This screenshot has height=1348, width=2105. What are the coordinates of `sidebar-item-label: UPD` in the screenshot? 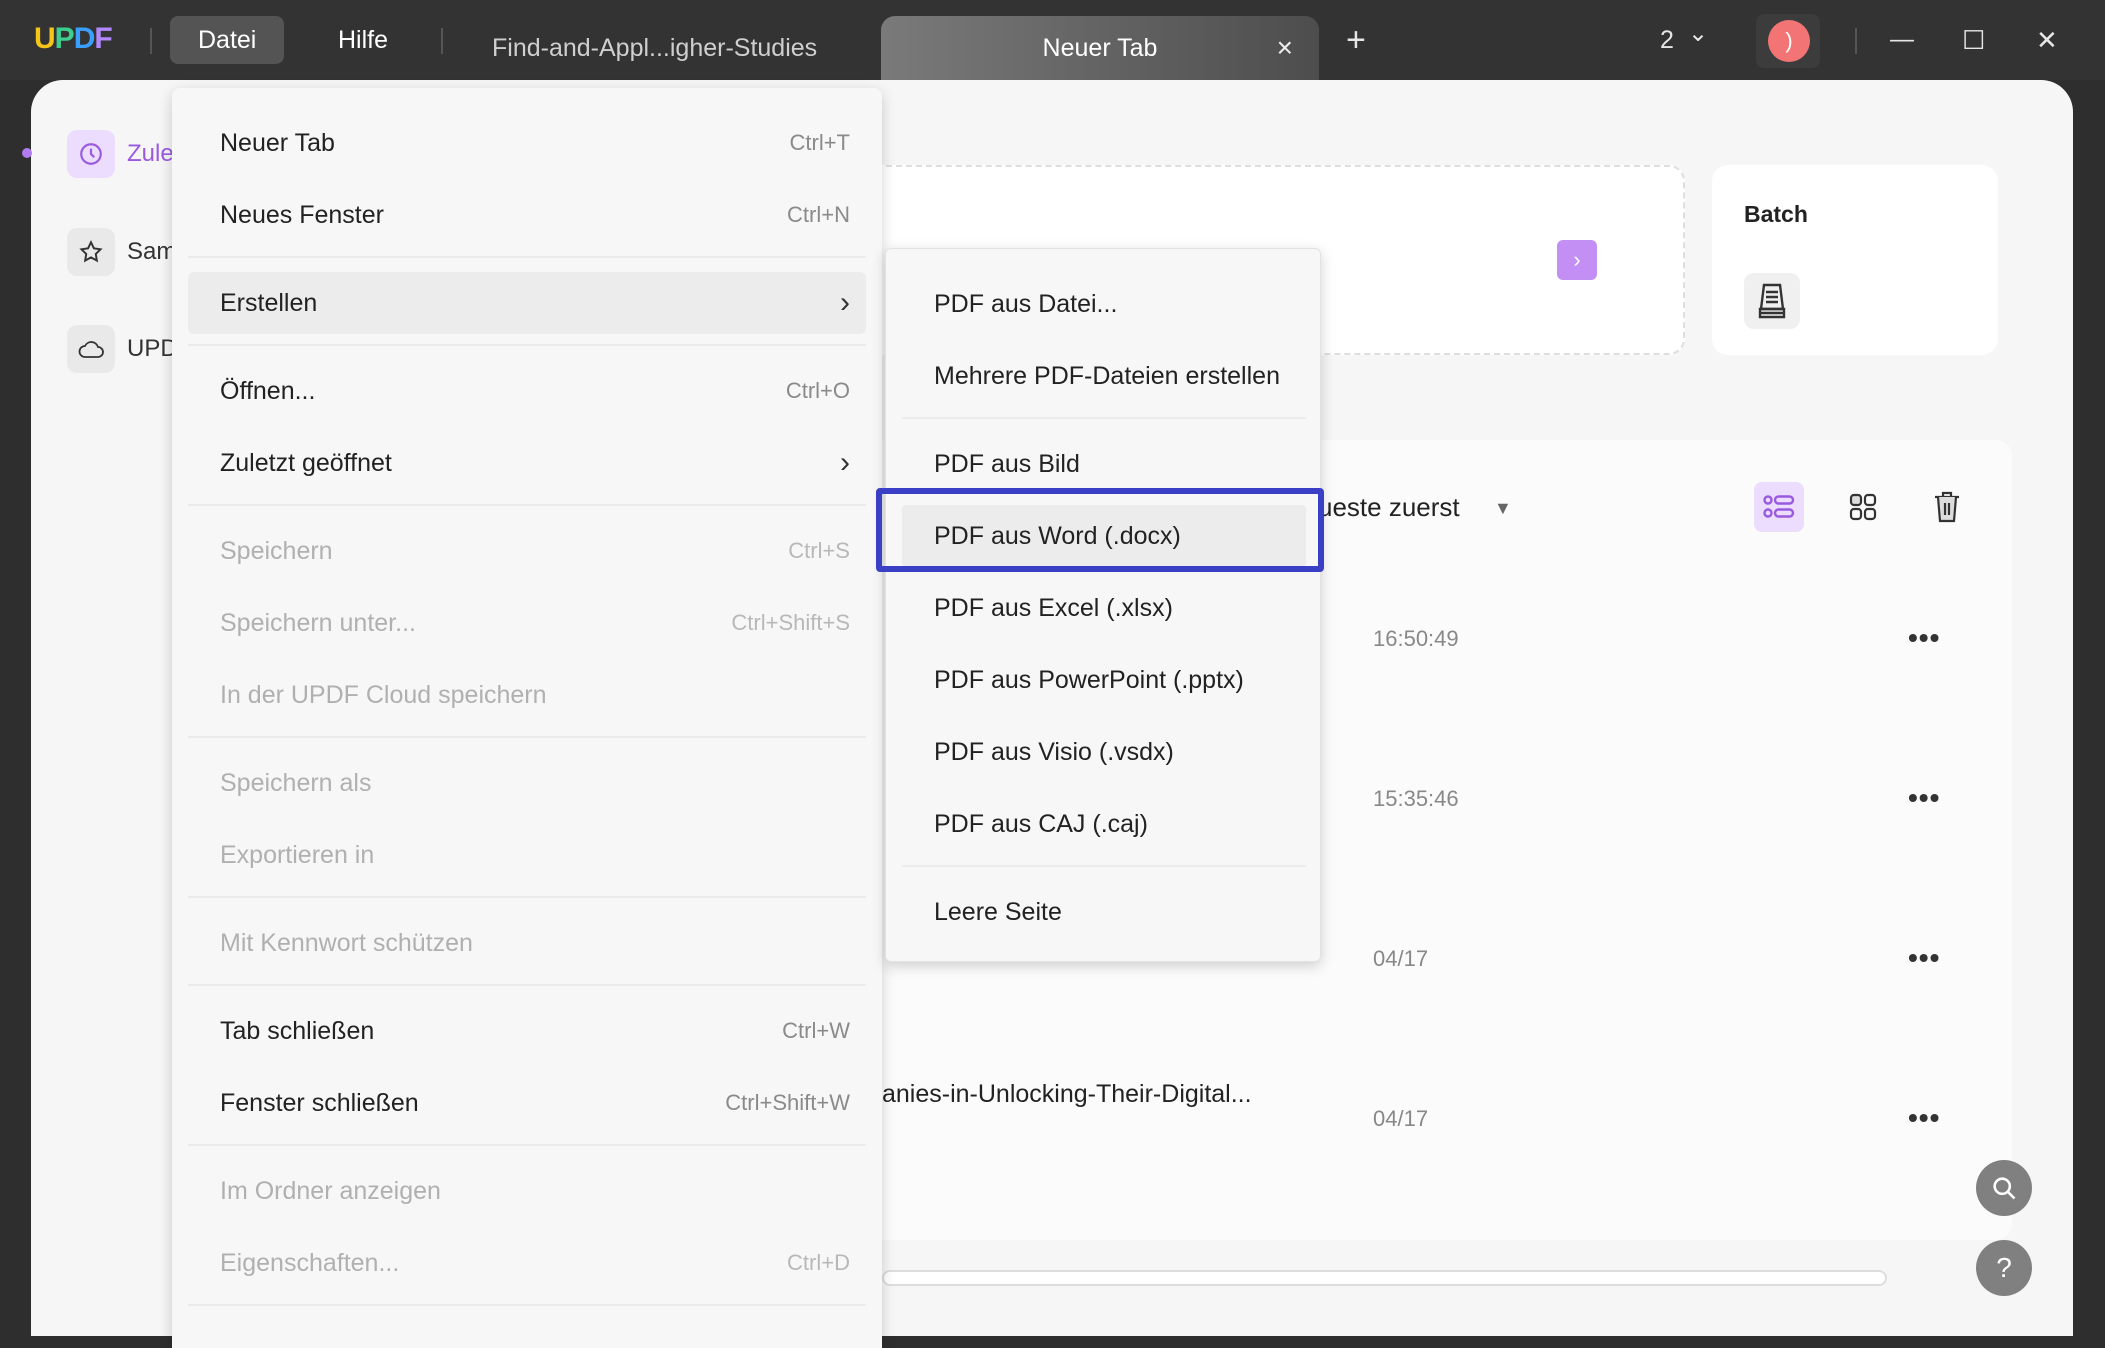 It's located at (152, 348).